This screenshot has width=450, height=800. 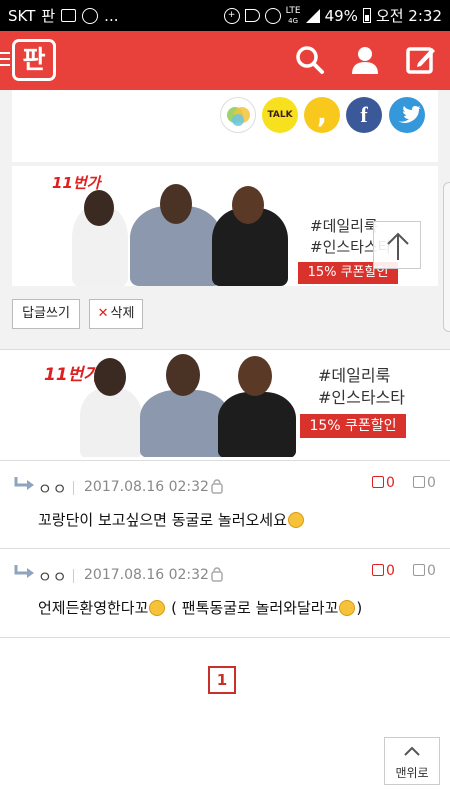 What do you see at coordinates (280, 115) in the screenshot?
I see `kakaotalk-share-button: TALK` at bounding box center [280, 115].